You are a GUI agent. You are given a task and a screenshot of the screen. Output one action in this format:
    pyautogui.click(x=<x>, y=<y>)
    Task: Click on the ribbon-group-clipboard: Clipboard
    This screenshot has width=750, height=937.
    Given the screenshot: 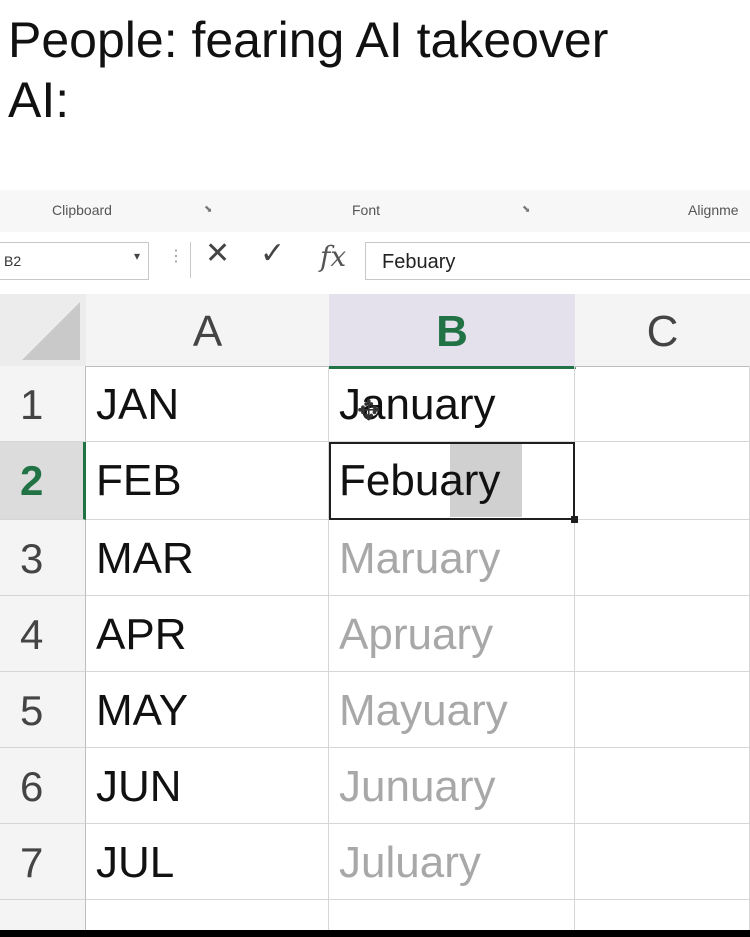 What is the action you would take?
    pyautogui.click(x=82, y=210)
    